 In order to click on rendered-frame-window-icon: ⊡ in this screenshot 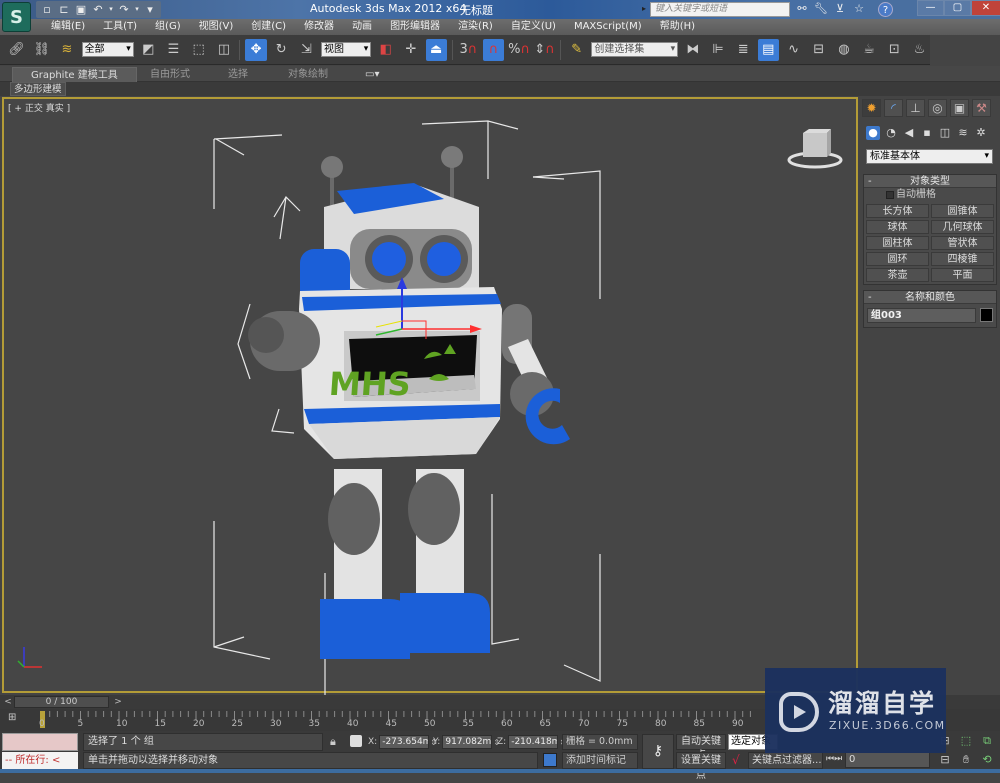, I will do `click(894, 50)`.